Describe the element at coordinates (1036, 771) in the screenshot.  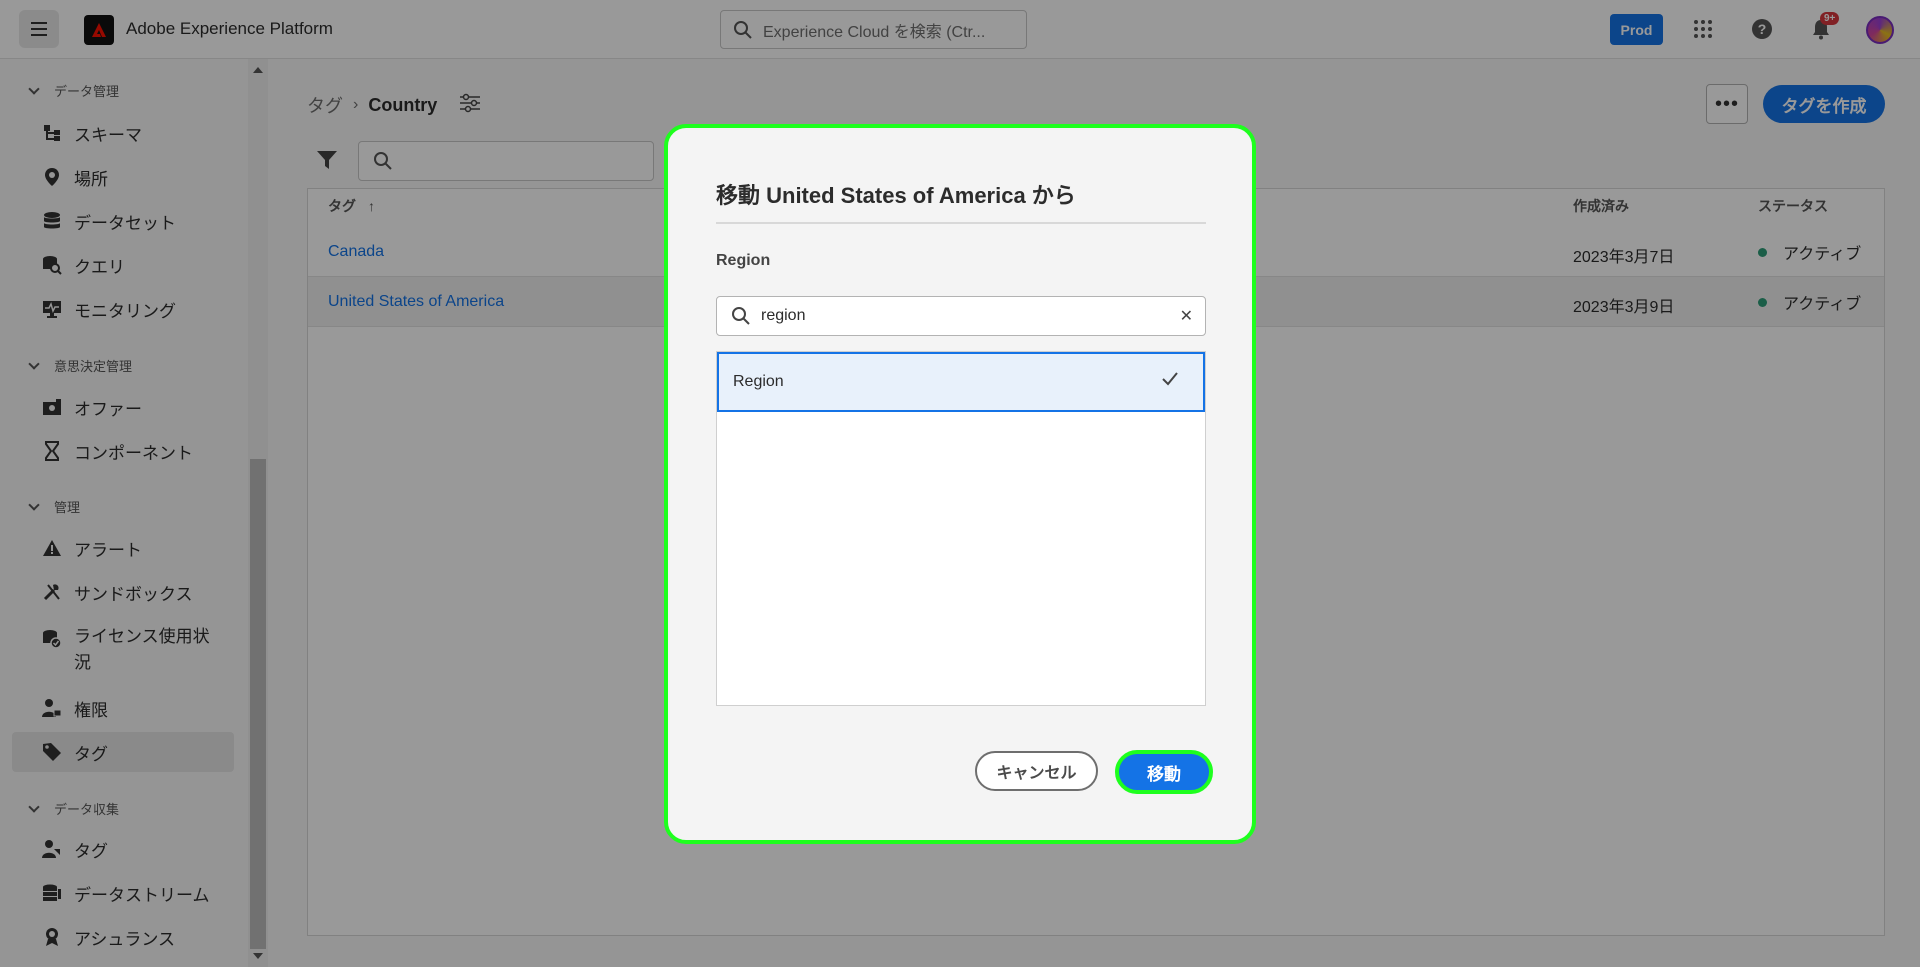
I see `cancel-button: キャンセル` at that location.